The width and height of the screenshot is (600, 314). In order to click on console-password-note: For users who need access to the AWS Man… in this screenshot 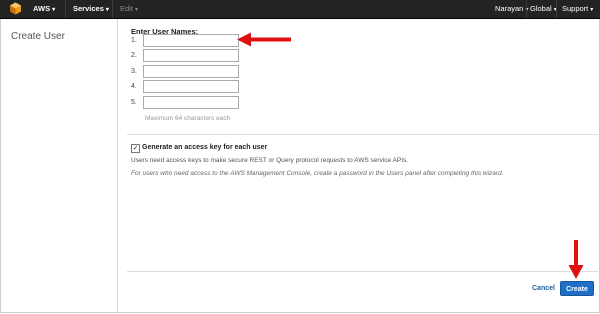, I will do `click(317, 173)`.